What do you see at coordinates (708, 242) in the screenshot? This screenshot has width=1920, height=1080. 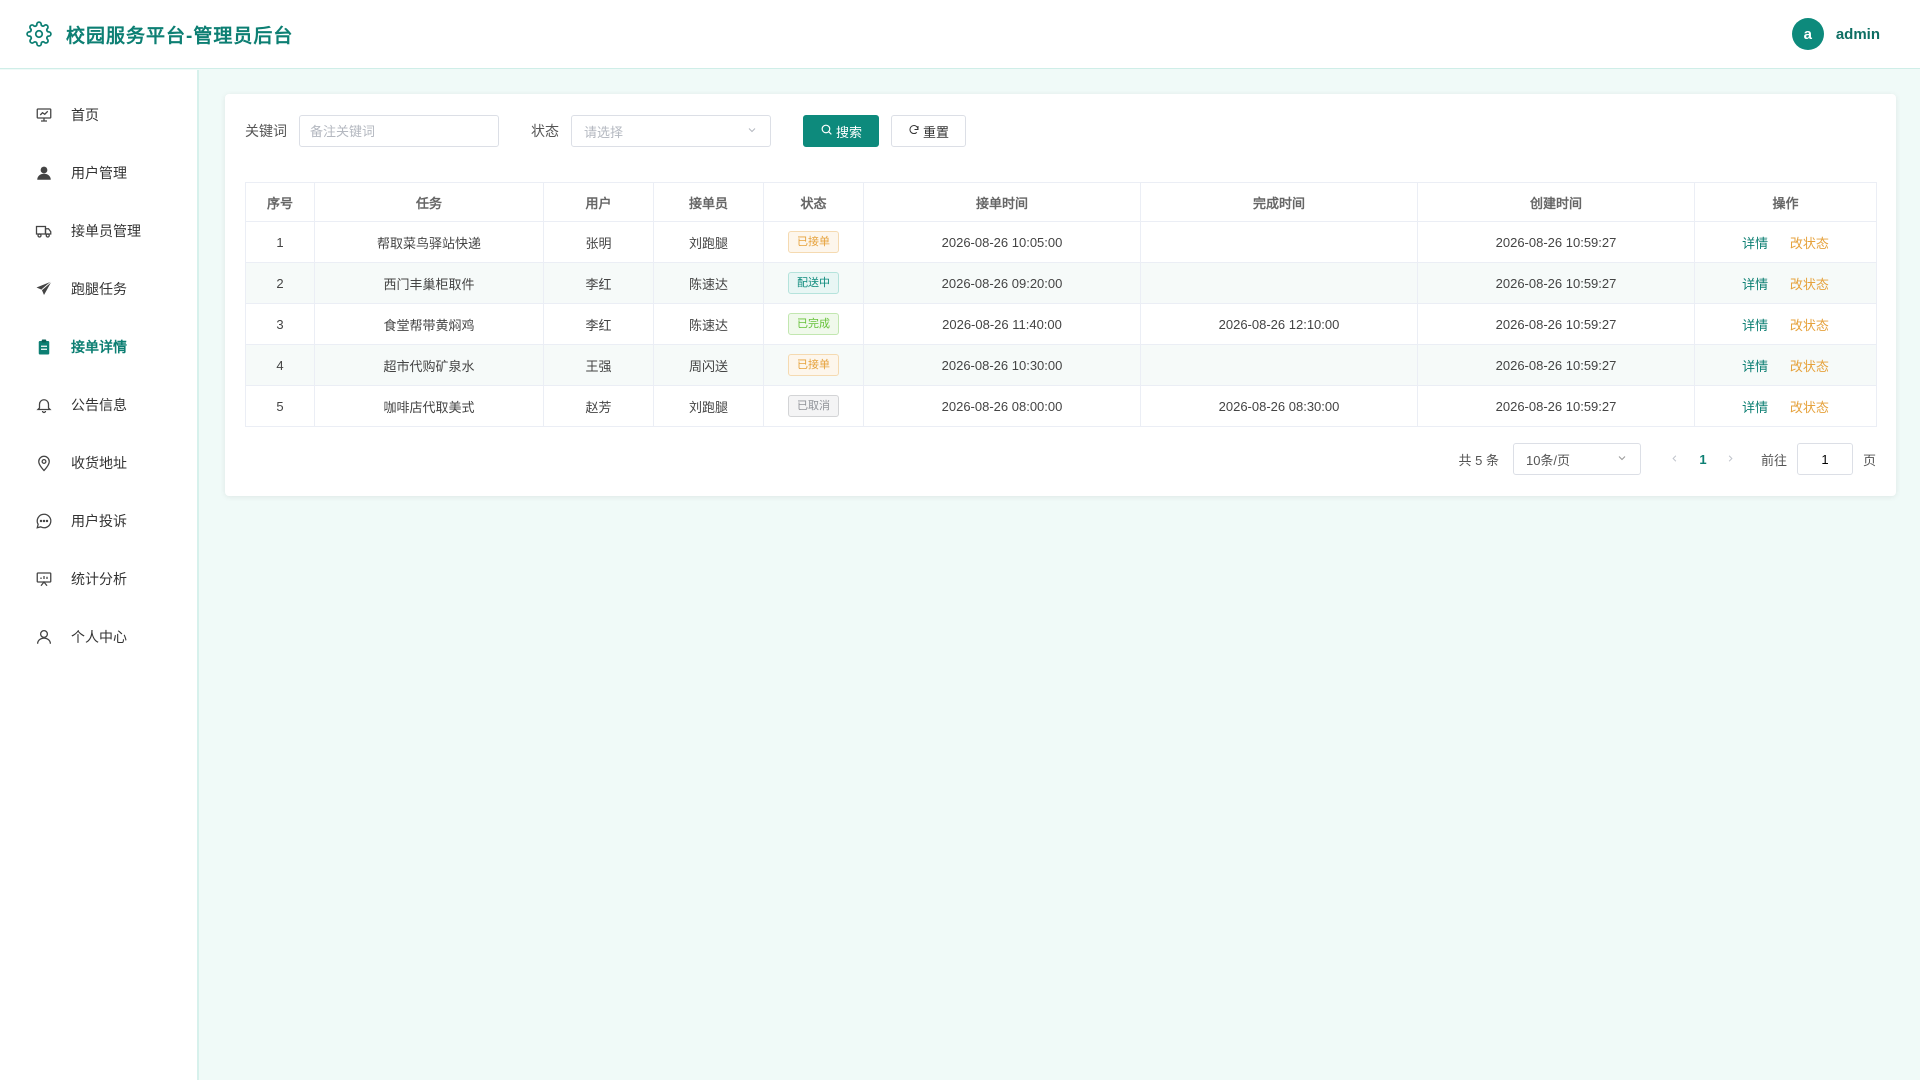 I see `cell-runner: 刘跑腿` at bounding box center [708, 242].